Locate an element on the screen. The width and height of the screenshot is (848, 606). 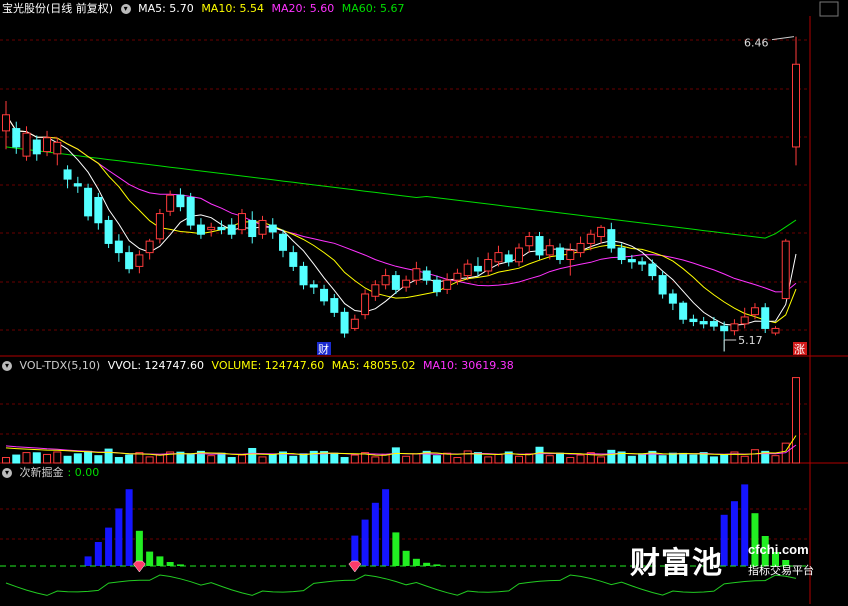
indicator-header: ▾ 次新掘金: 0.00 is located at coordinates (52, 473).